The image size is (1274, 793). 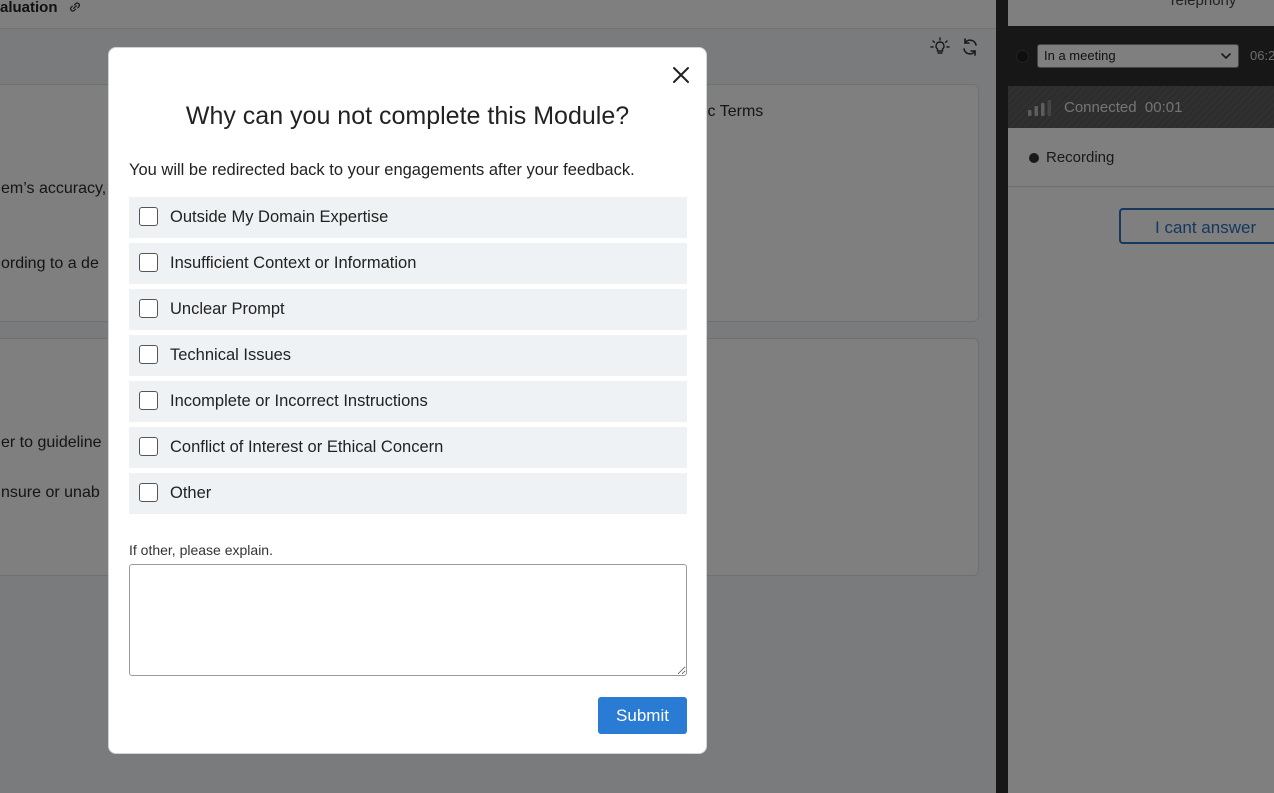 I want to click on reason-option-insufficient-context: Insufficient Context or Information, so click(x=408, y=263).